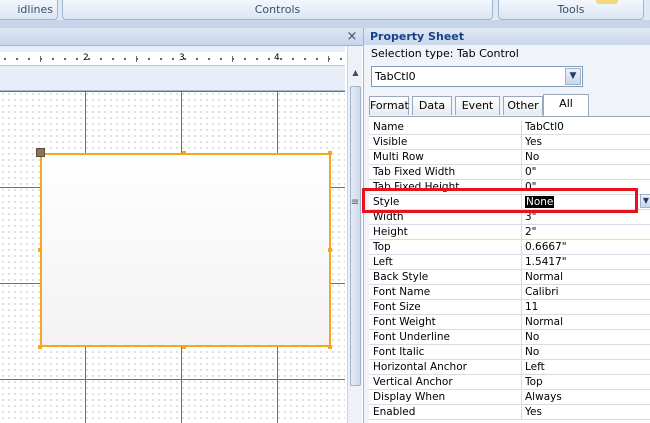 This screenshot has width=650, height=423. Describe the element at coordinates (29, 10) in the screenshot. I see `ribbon-group-gridlines: idlines` at that location.